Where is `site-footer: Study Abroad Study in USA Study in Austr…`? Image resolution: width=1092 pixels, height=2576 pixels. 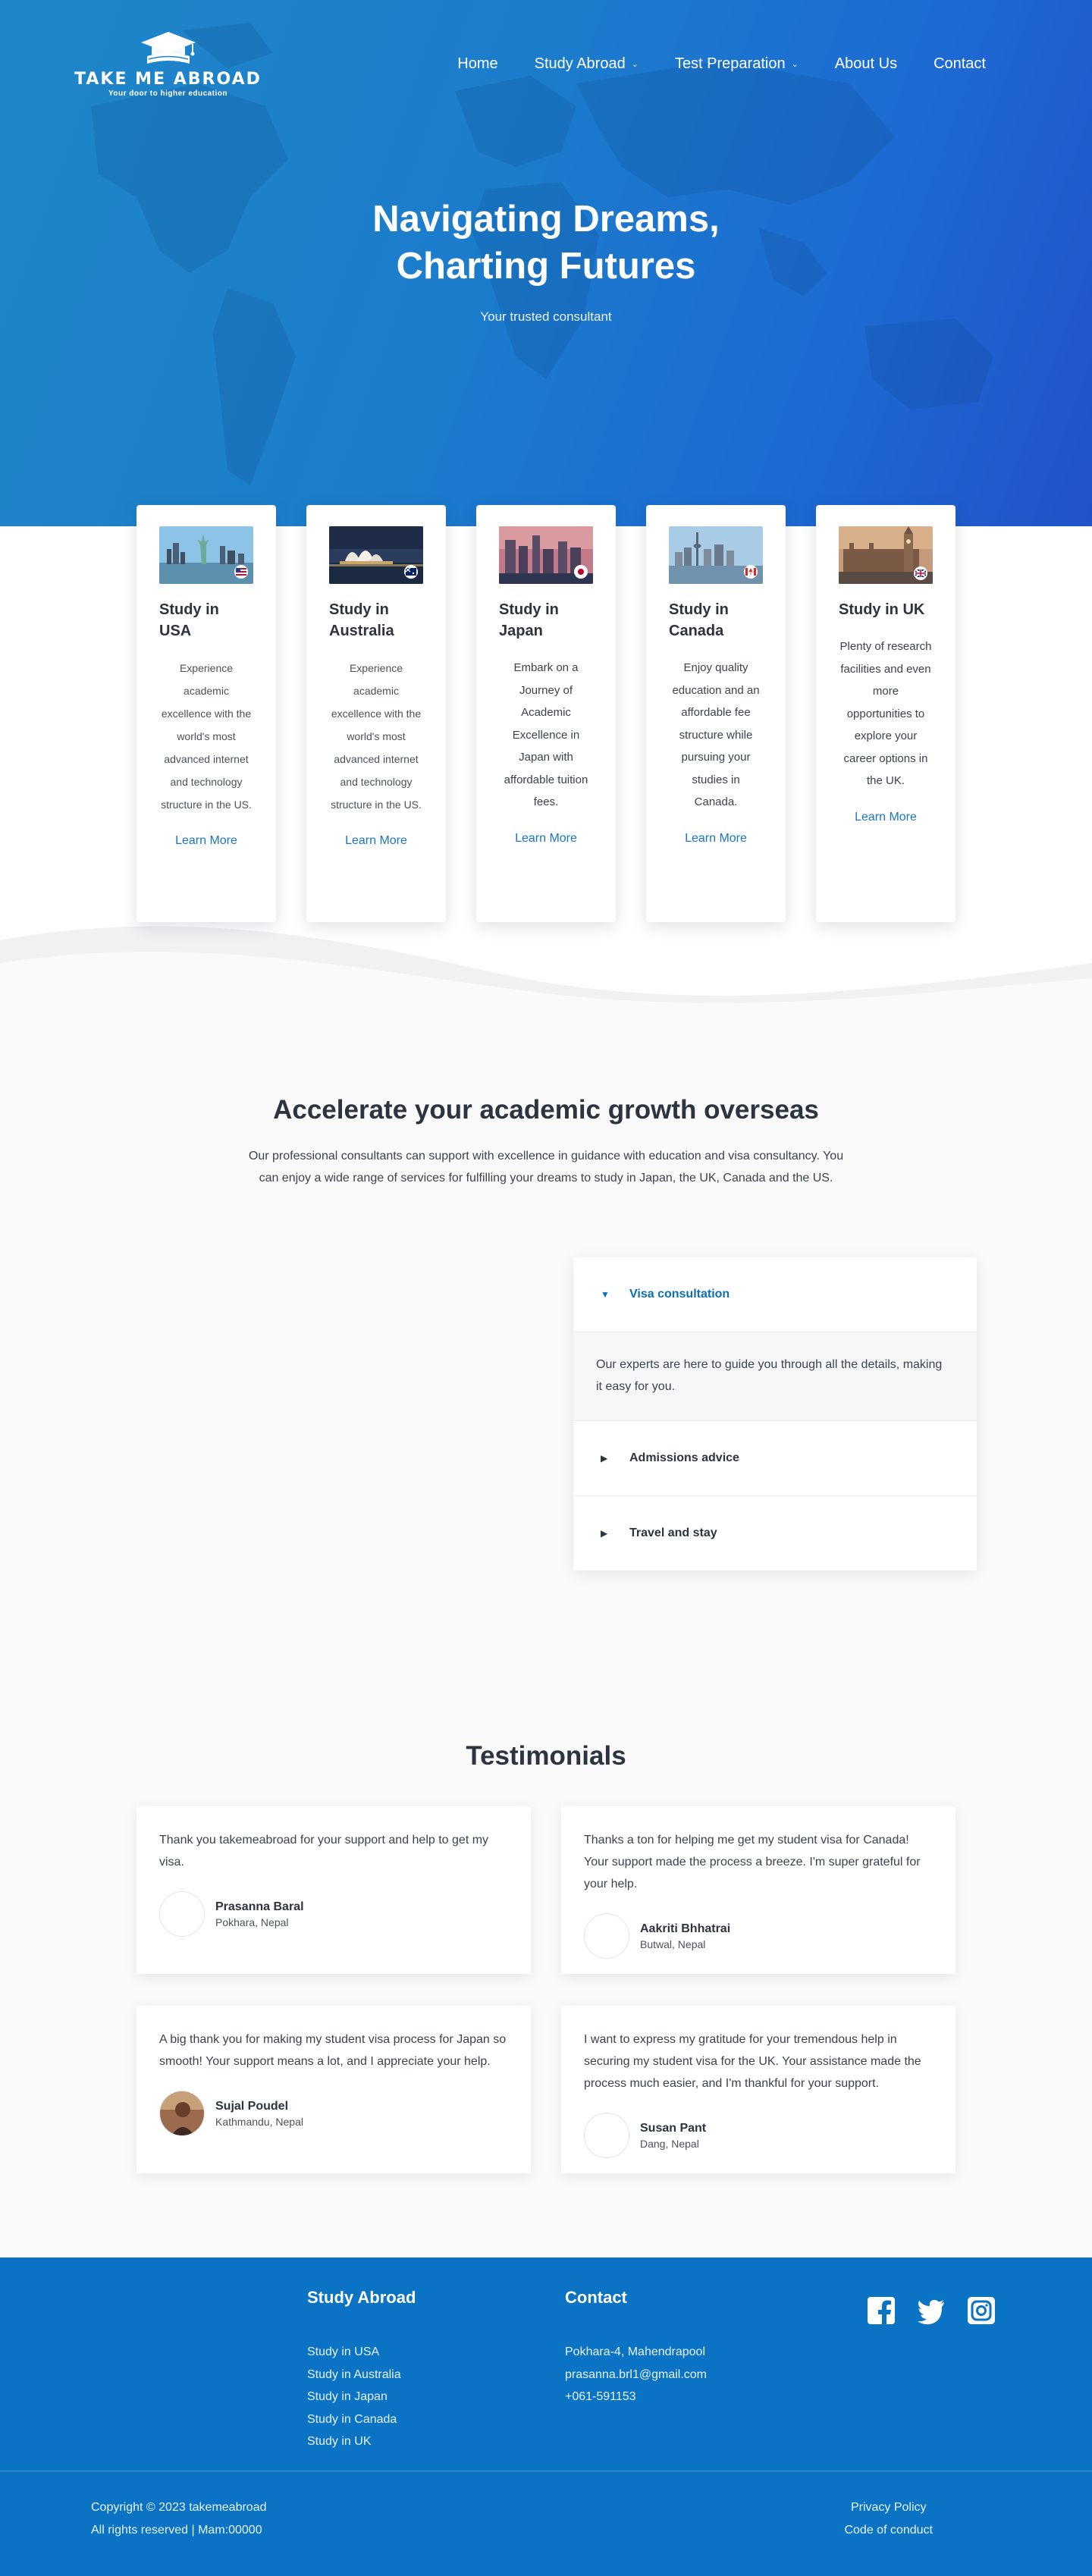 site-footer: Study Abroad Study in USA Study in Austr… is located at coordinates (546, 2417).